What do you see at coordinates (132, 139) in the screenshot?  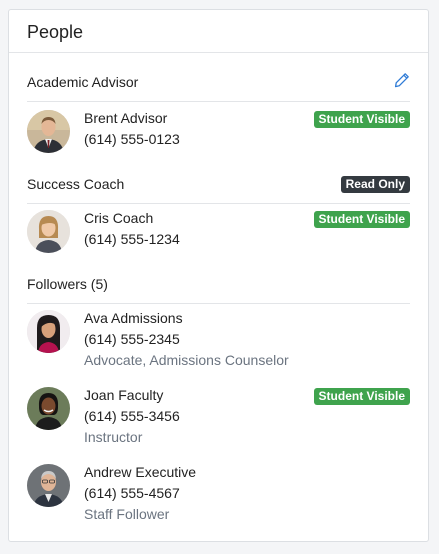 I see `person-phone: (614) 555-0123` at bounding box center [132, 139].